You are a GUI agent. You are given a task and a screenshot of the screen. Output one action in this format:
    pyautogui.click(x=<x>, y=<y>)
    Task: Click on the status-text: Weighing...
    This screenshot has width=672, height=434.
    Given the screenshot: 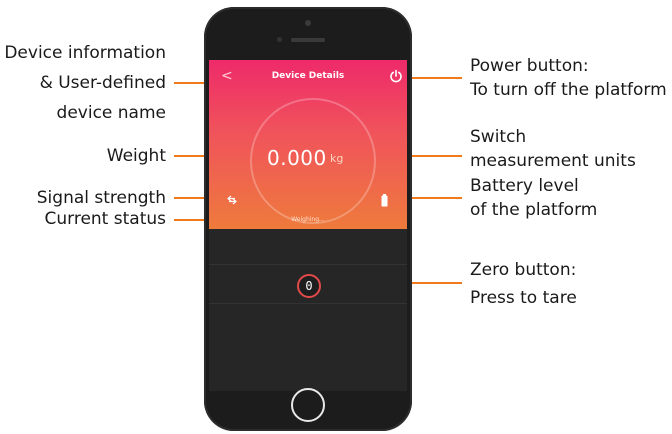 What is the action you would take?
    pyautogui.click(x=308, y=219)
    